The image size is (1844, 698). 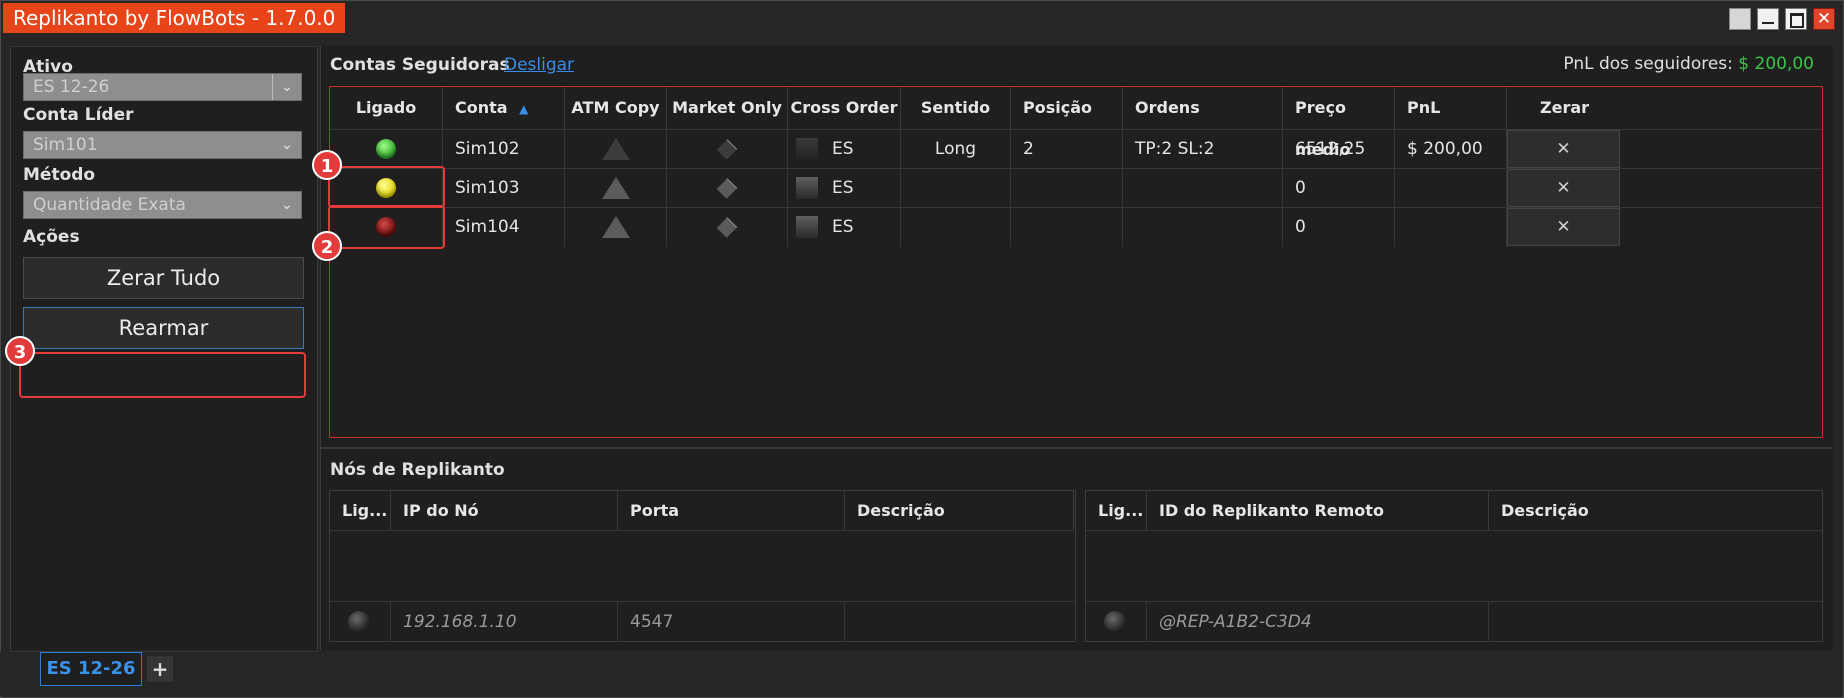 What do you see at coordinates (162, 87) in the screenshot?
I see `ativo-select: ES 12-26 ⌄` at bounding box center [162, 87].